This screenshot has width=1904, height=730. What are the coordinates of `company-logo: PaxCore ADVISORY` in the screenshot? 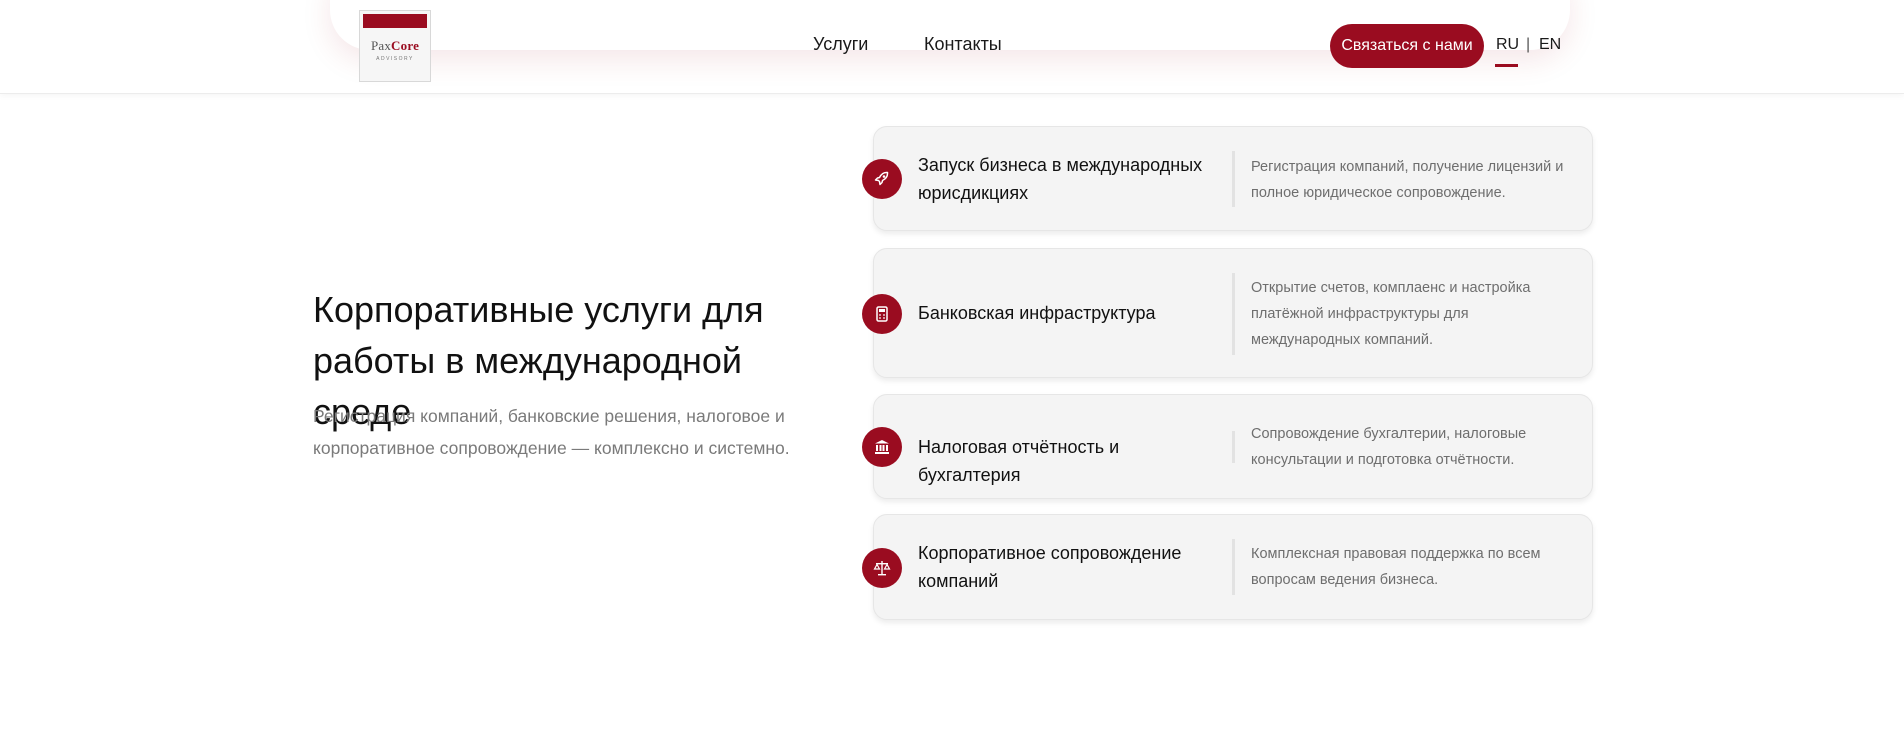 It's located at (395, 46).